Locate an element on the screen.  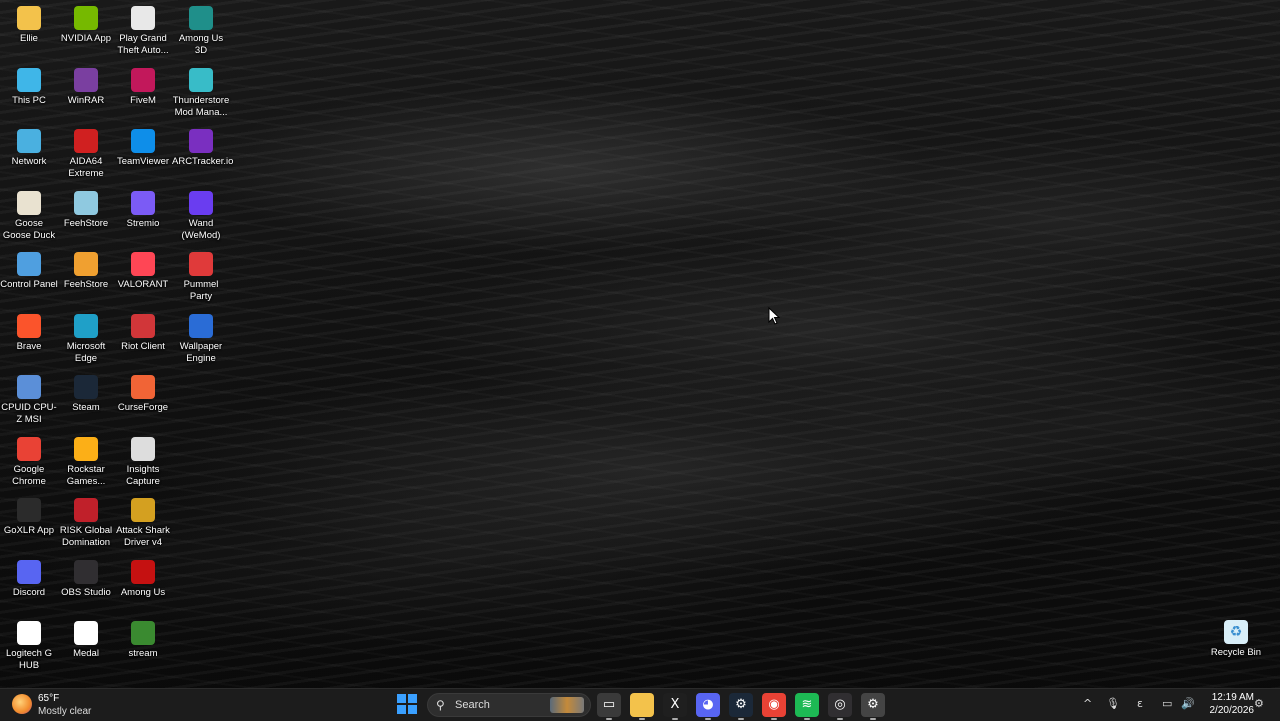
stream-icon is located at coordinates (143, 633).